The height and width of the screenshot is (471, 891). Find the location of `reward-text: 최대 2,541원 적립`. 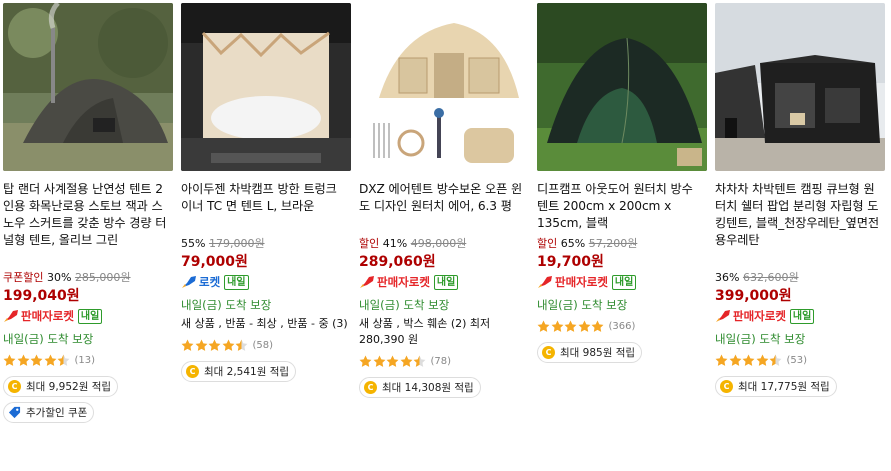

reward-text: 최대 2,541원 적립 is located at coordinates (247, 372).